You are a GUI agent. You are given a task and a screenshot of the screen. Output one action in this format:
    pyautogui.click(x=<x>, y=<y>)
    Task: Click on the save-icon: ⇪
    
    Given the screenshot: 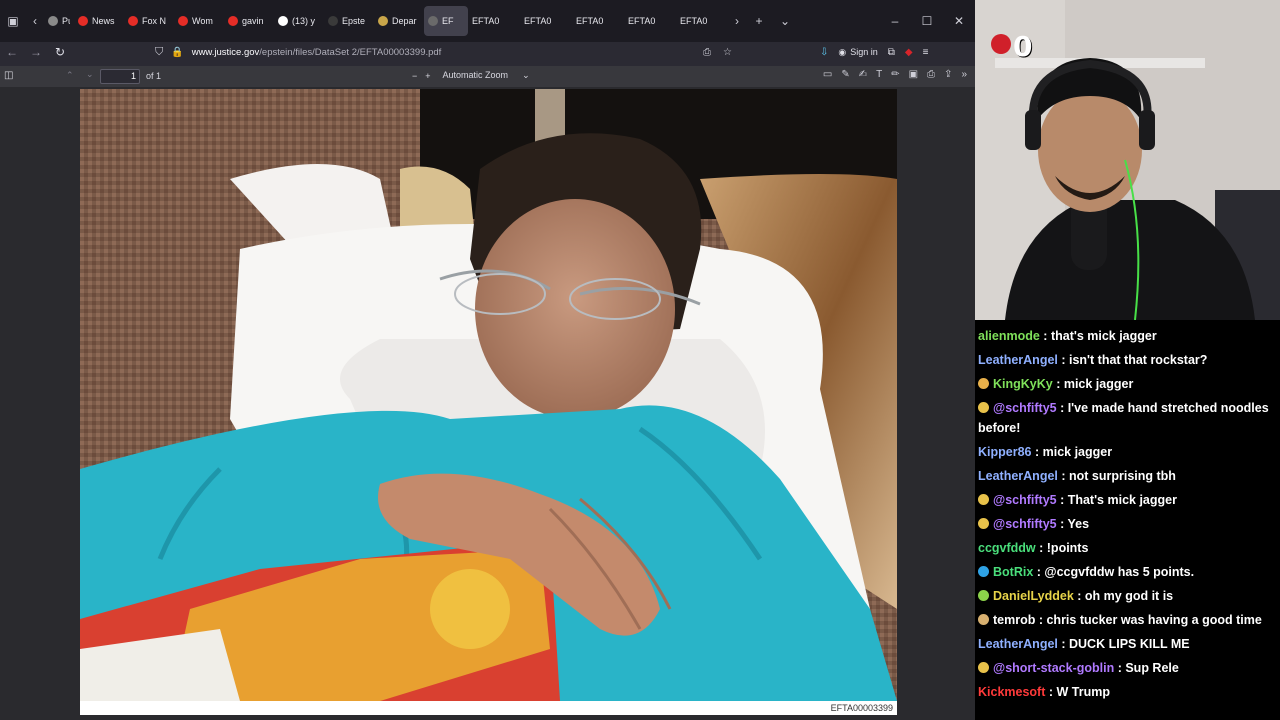 What is the action you would take?
    pyautogui.click(x=948, y=74)
    